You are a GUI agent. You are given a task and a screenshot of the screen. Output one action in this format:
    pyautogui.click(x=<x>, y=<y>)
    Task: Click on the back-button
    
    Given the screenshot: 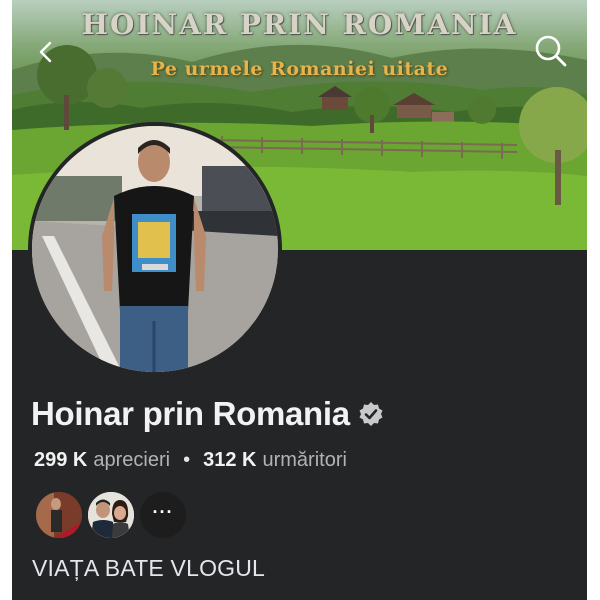 What is the action you would take?
    pyautogui.click(x=46, y=52)
    